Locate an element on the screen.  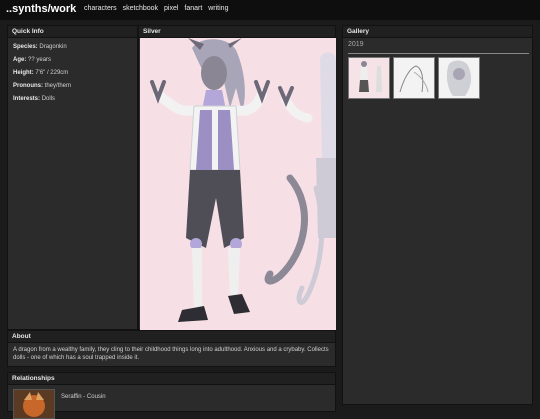
relationships-heading: Relationships is located at coordinates (171, 379).